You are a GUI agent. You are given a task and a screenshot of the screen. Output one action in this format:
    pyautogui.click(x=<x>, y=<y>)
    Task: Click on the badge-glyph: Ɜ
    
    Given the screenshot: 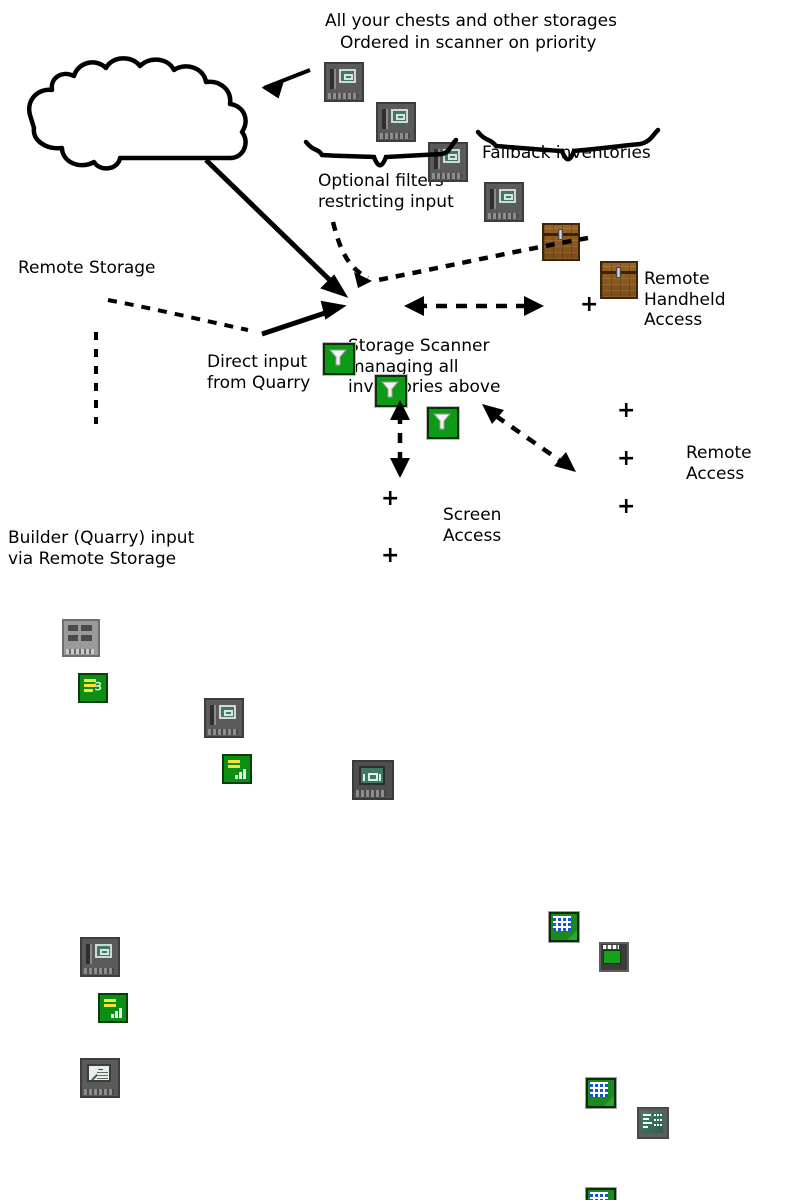 What is the action you would take?
    pyautogui.click(x=98, y=686)
    